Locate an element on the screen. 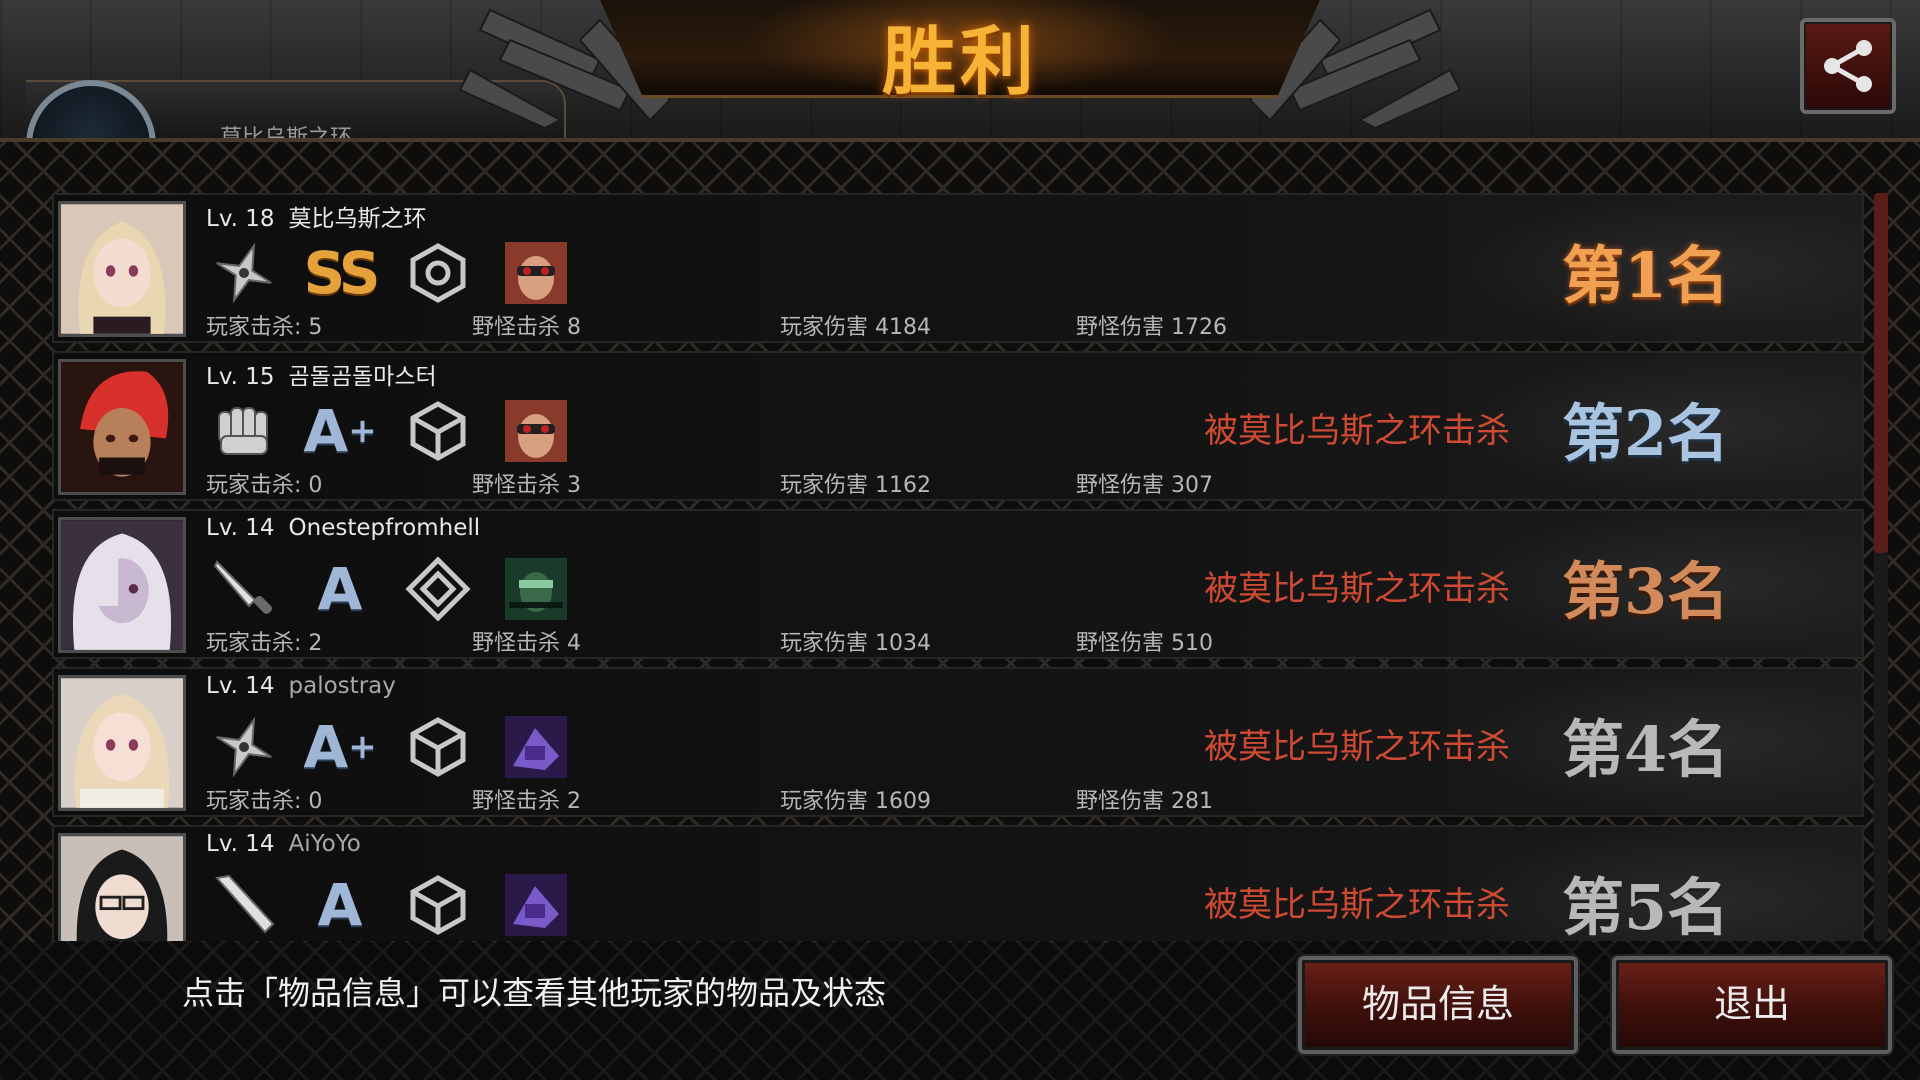 The height and width of the screenshot is (1080, 1920). grade-badge: SS is located at coordinates (342, 273).